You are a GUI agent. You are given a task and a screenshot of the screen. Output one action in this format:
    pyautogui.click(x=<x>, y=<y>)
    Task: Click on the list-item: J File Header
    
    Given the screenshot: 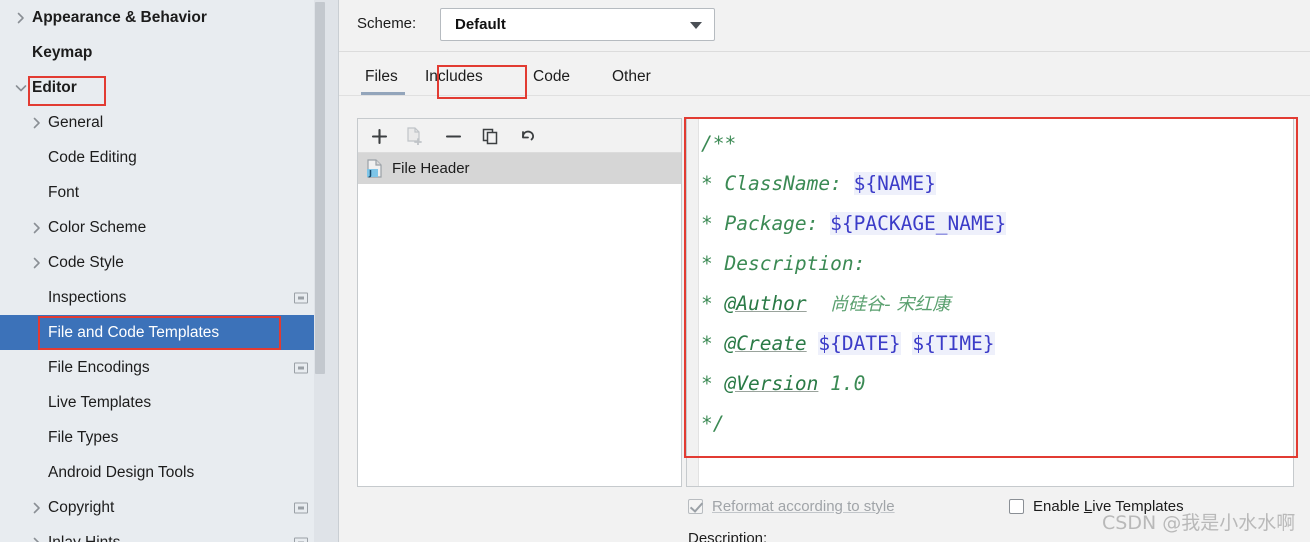 What is the action you would take?
    pyautogui.click(x=519, y=168)
    